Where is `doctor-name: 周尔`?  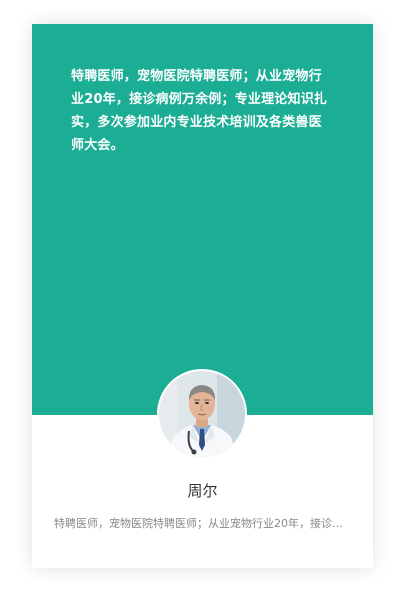
doctor-name: 周尔 is located at coordinates (202, 491).